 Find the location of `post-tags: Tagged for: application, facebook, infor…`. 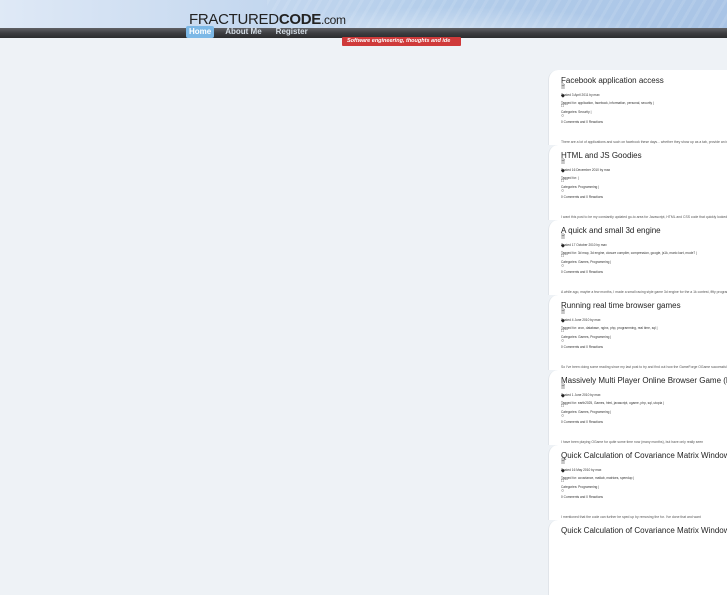

post-tags: Tagged for: application, facebook, infor… is located at coordinates (607, 103).